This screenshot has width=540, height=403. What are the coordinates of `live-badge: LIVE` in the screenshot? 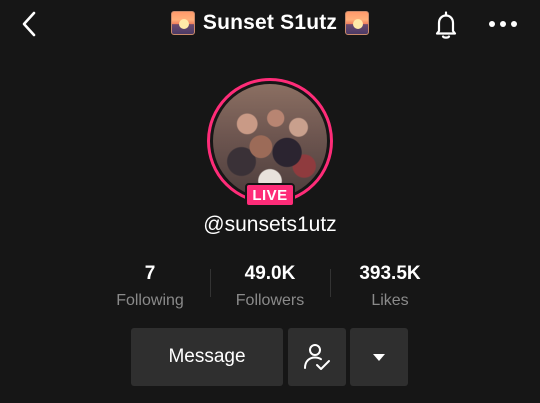 It's located at (270, 195).